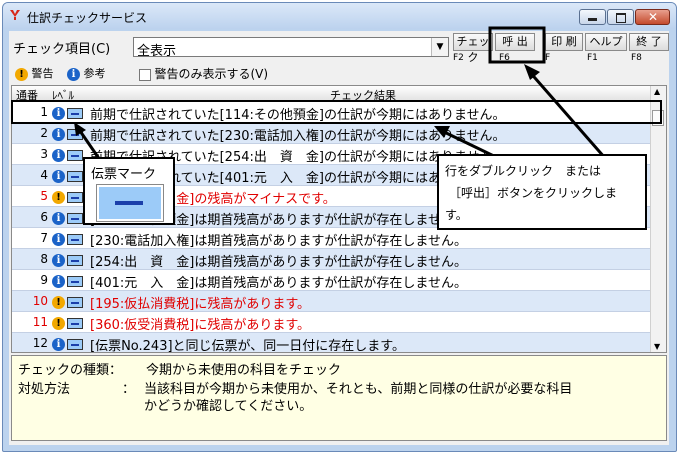 This screenshot has width=679, height=454. I want to click on check-button: チェック, so click(473, 48).